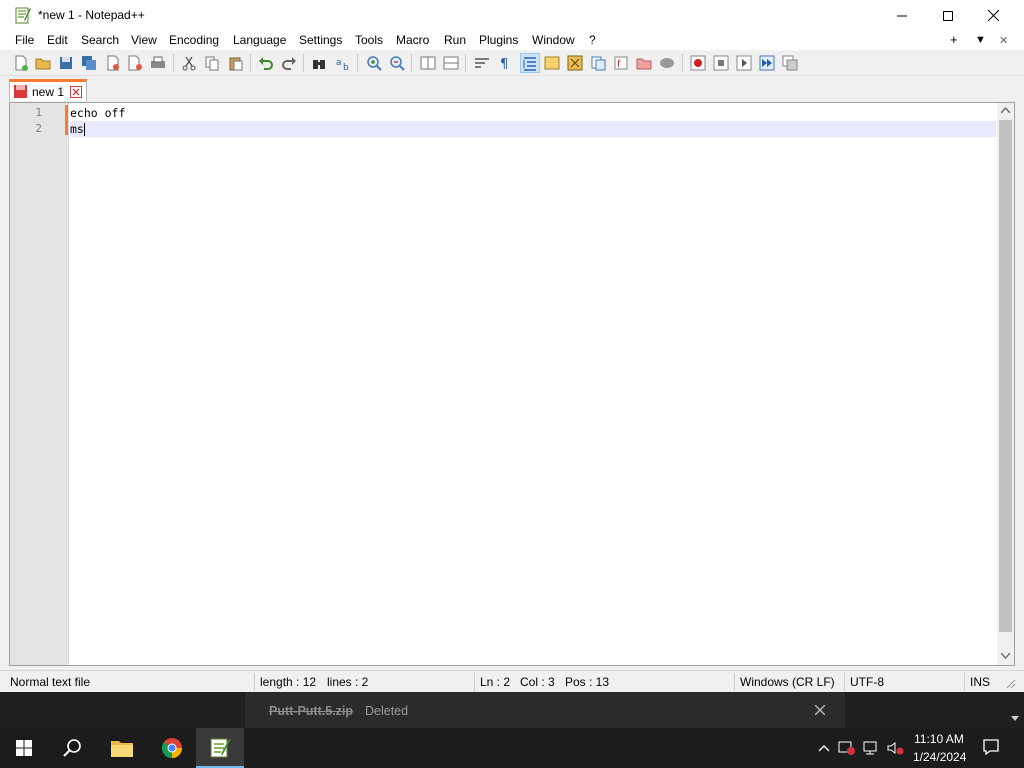  I want to click on menu-settings: Settings, so click(320, 40).